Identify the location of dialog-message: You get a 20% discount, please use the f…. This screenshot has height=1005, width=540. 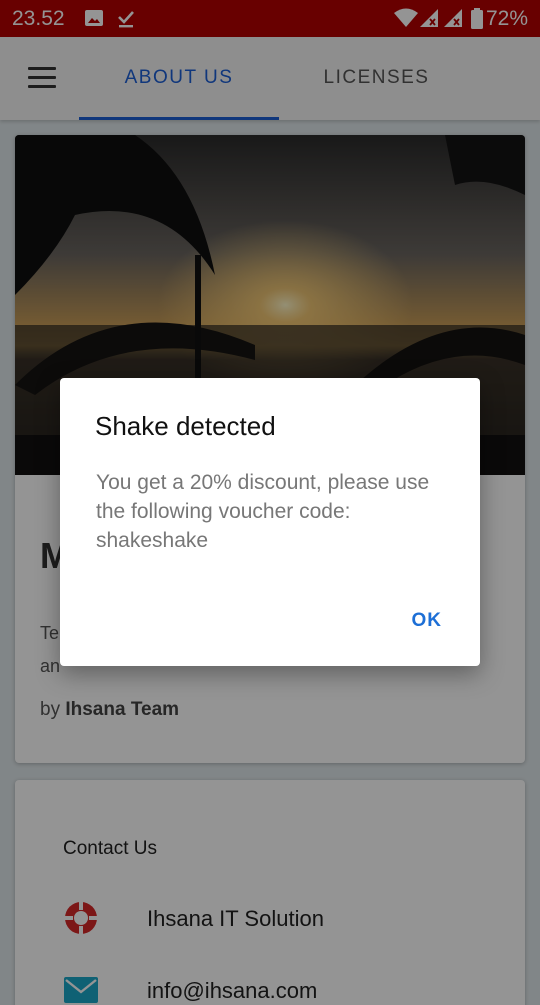
(263, 511).